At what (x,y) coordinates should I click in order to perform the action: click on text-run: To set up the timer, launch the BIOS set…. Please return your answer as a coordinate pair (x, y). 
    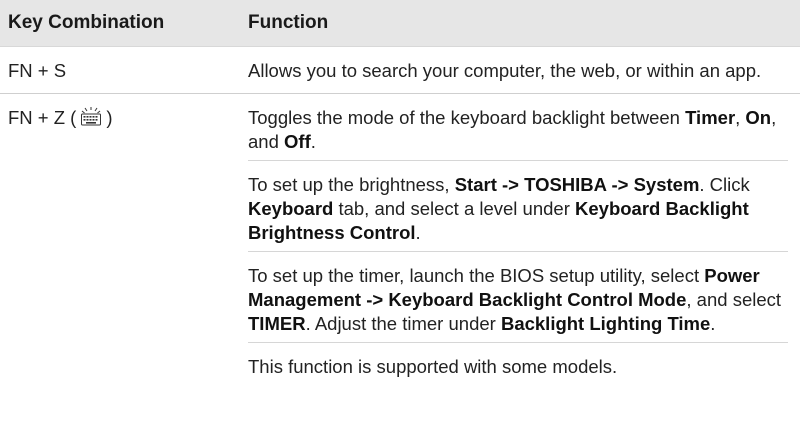
    Looking at the image, I should click on (476, 275).